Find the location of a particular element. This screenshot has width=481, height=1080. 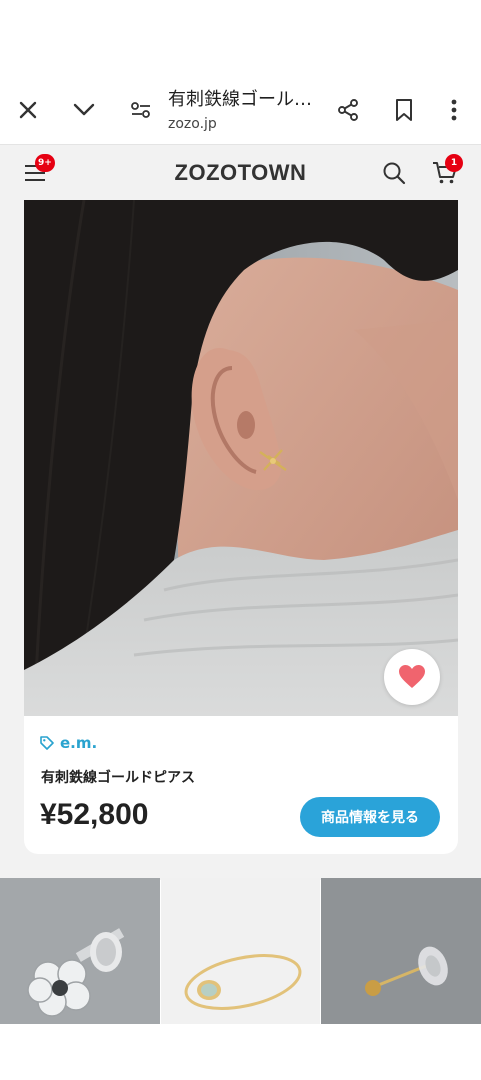

related-items-strip is located at coordinates (240, 951).